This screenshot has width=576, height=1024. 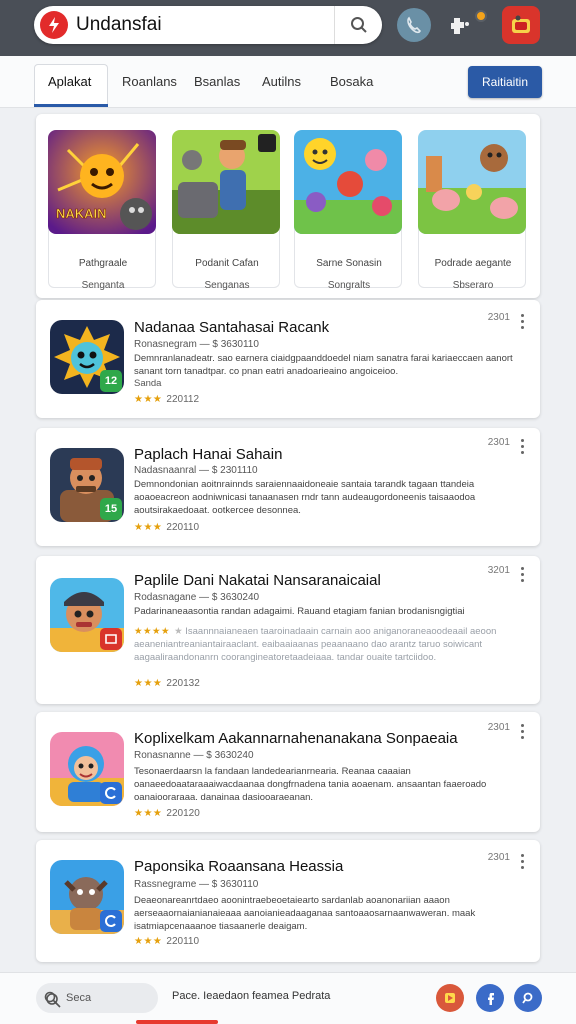 What do you see at coordinates (196, 470) in the screenshot?
I see `app-meta: Nadasnaanral — $ 2301110` at bounding box center [196, 470].